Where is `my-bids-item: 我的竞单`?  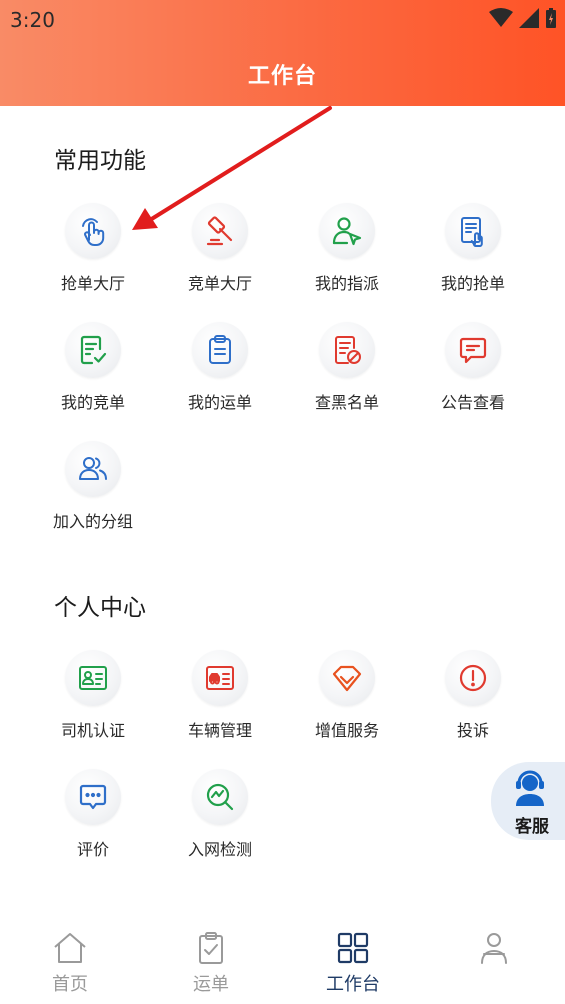 my-bids-item: 我的竞单 is located at coordinates (93, 372).